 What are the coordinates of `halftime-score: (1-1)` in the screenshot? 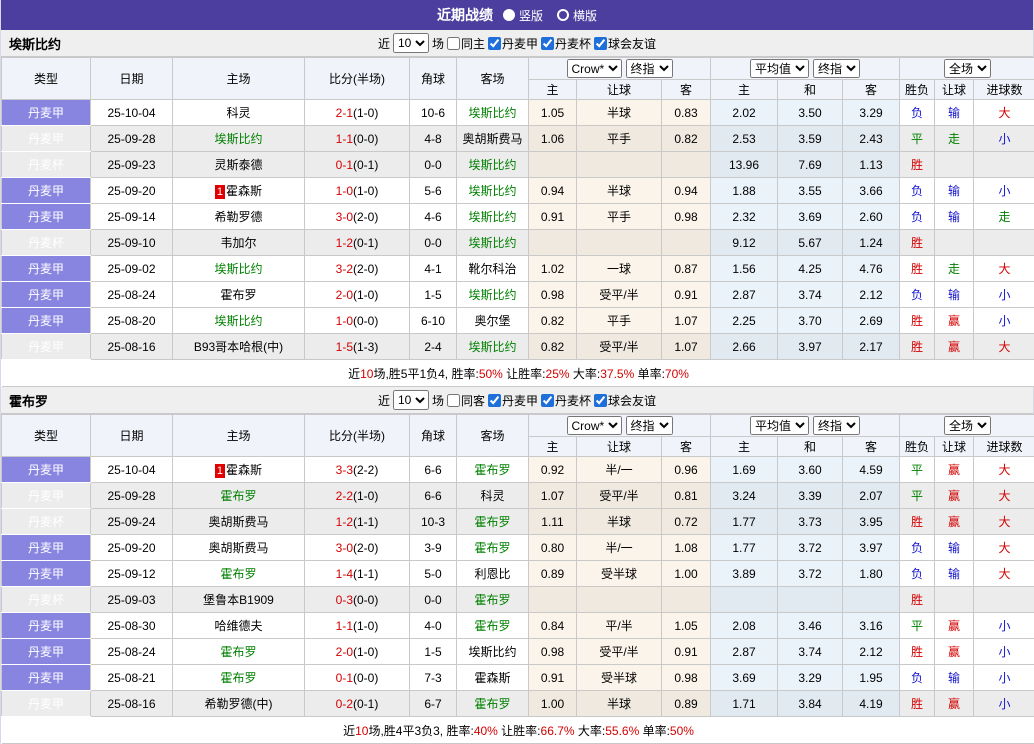 It's located at (365, 574).